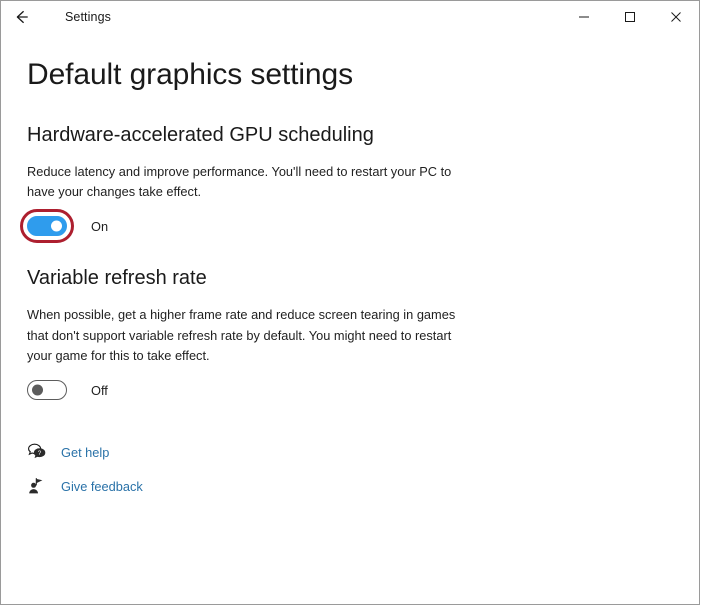 The height and width of the screenshot is (607, 702). I want to click on footer-links: ? Get help Give feedback, so click(350, 469).